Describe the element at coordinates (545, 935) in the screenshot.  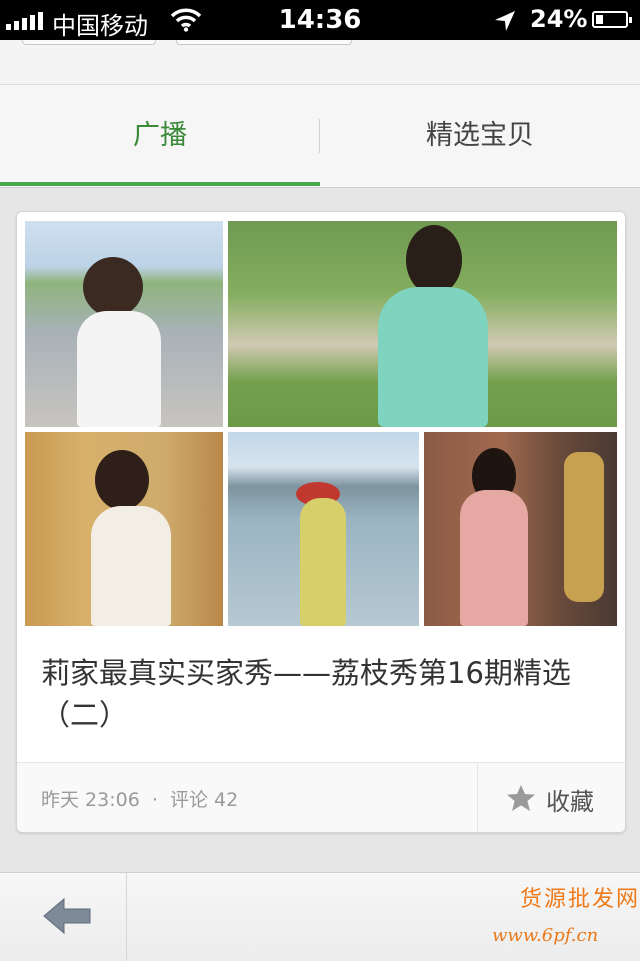
I see `watermark-url: www.6pf.cn` at that location.